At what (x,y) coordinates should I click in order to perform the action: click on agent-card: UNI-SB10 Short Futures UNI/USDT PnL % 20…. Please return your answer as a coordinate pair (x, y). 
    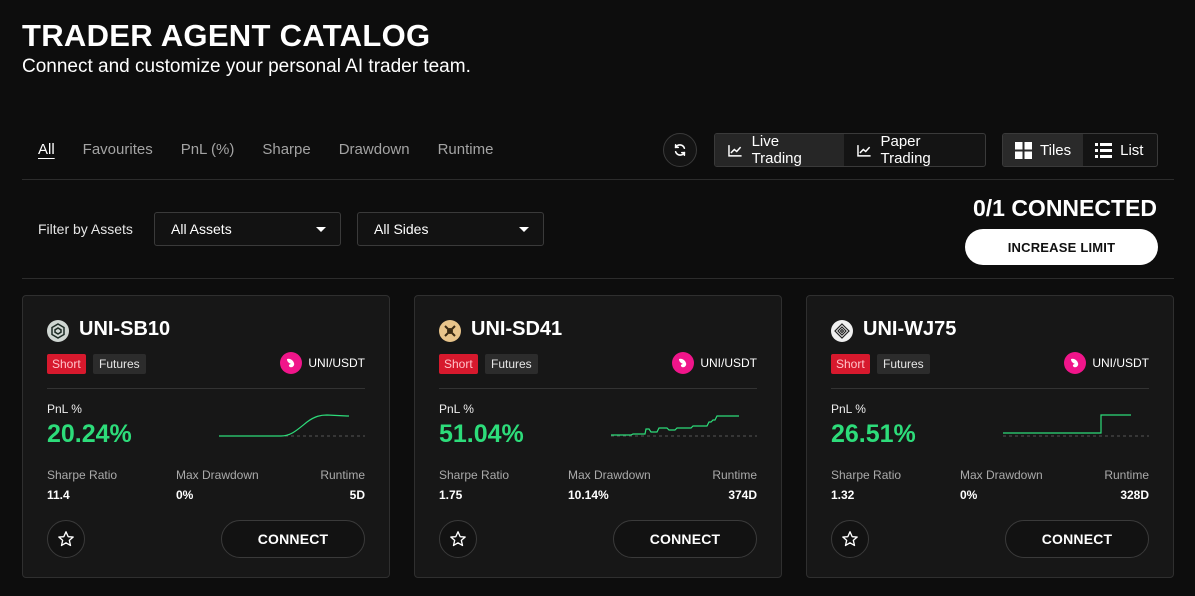
    Looking at the image, I should click on (206, 436).